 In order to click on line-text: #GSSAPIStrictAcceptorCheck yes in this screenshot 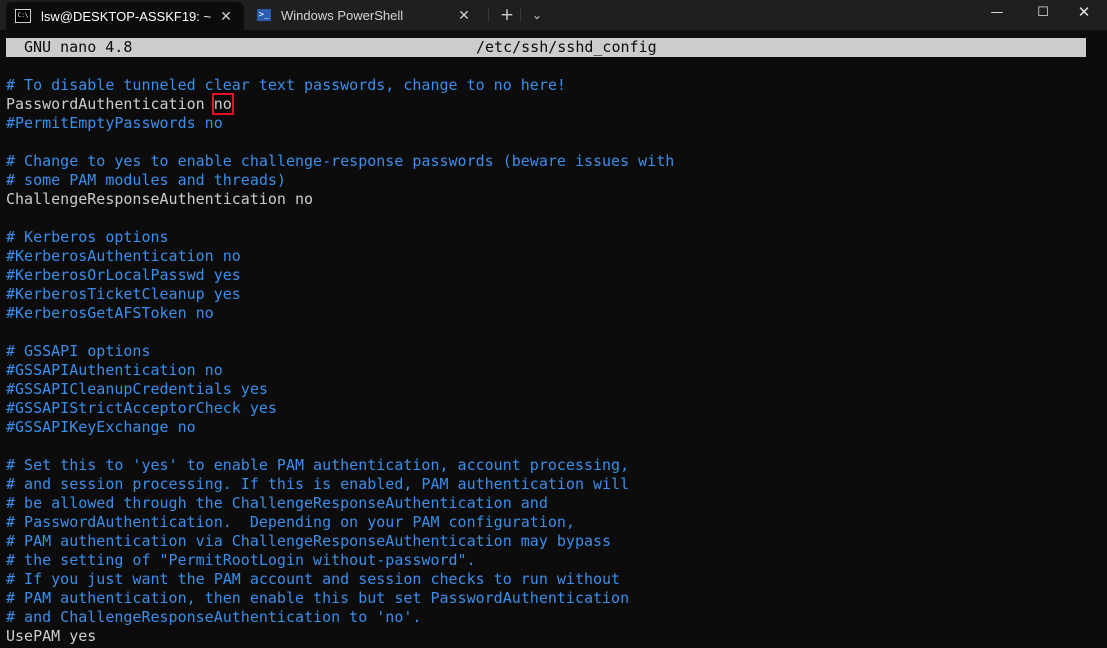, I will do `click(141, 408)`.